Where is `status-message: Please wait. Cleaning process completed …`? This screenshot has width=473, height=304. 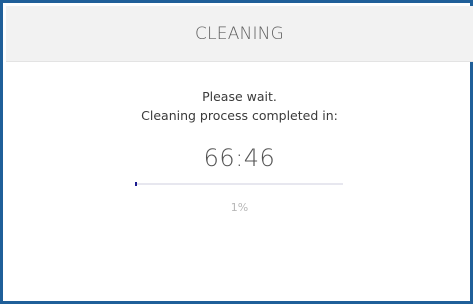 status-message: Please wait. Cleaning process completed … is located at coordinates (239, 106).